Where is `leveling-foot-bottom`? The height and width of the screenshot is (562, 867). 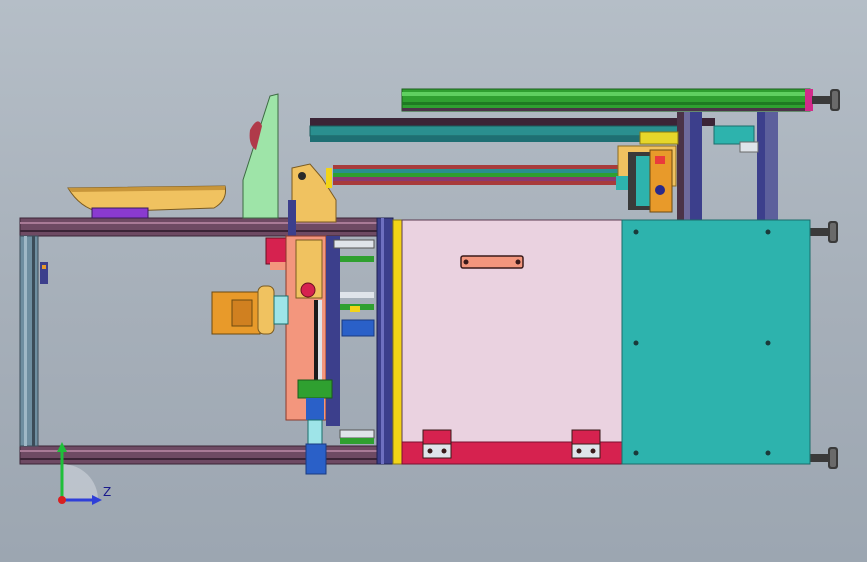
leveling-foot-bottom is located at coordinates (824, 458).